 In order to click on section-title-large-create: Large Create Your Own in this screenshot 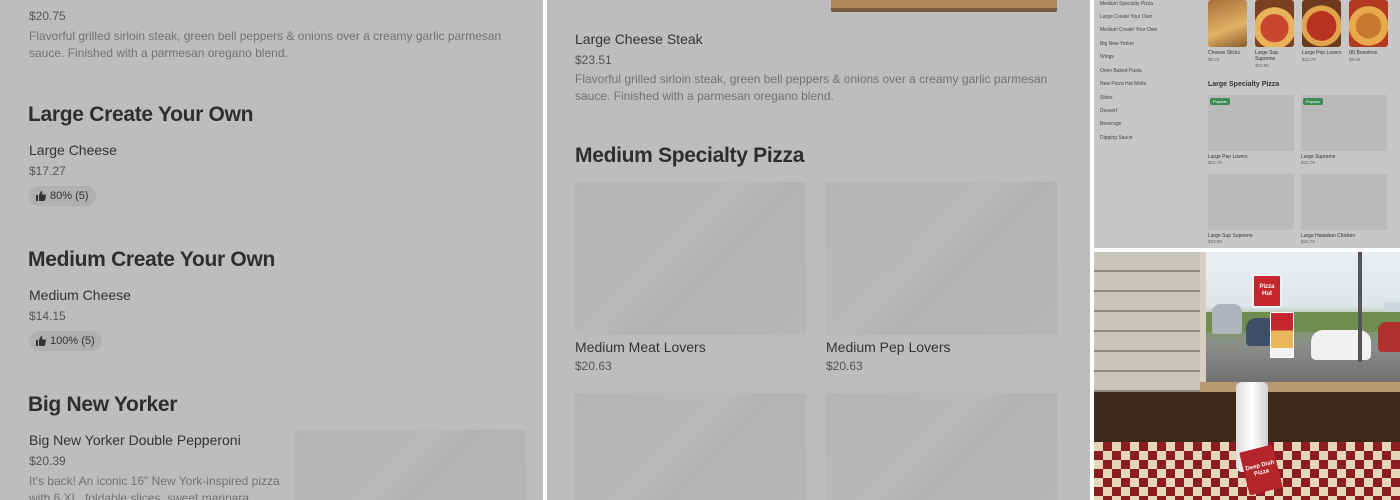, I will do `click(141, 114)`.